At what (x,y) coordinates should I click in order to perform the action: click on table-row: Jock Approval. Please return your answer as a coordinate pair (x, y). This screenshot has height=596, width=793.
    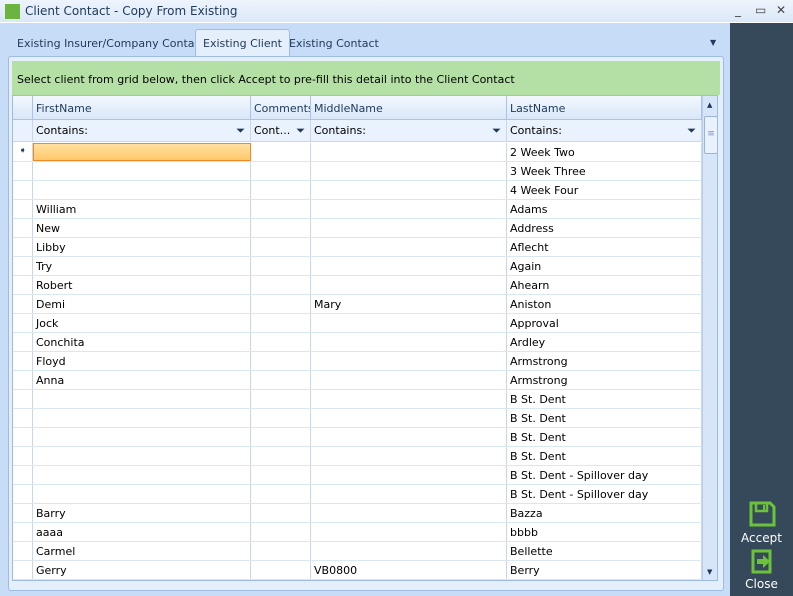
    Looking at the image, I should click on (357, 323).